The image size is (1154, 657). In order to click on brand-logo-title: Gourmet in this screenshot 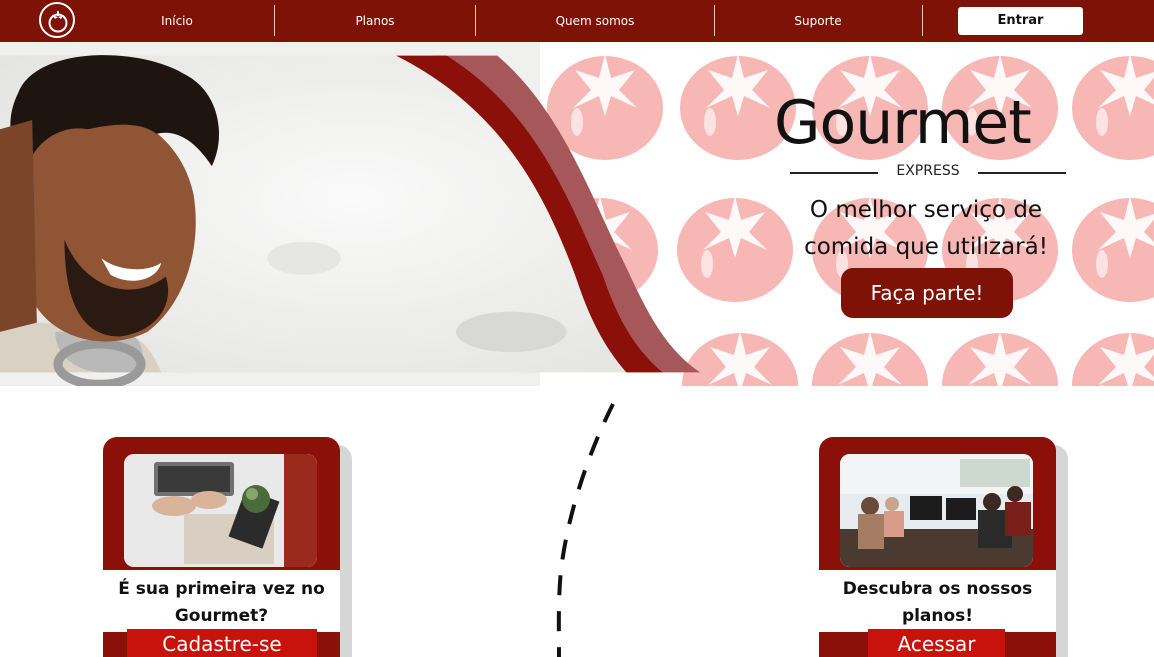, I will do `click(903, 123)`.